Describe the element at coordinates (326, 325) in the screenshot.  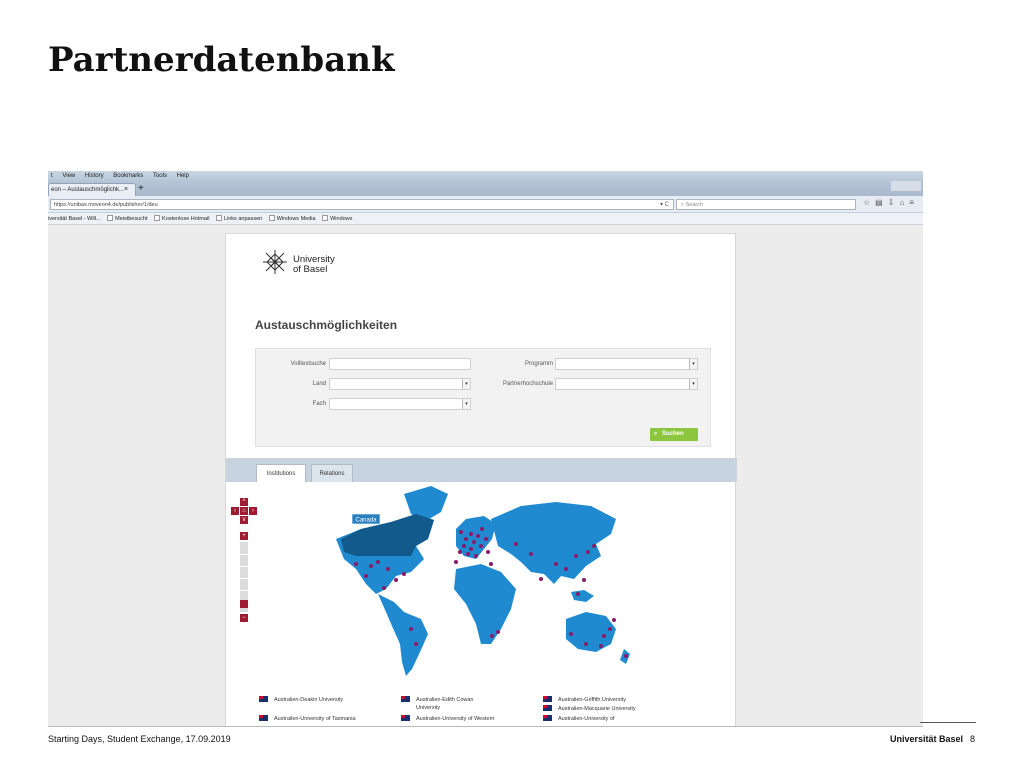
I see `page-heading: Austauschmöglichkeiten` at that location.